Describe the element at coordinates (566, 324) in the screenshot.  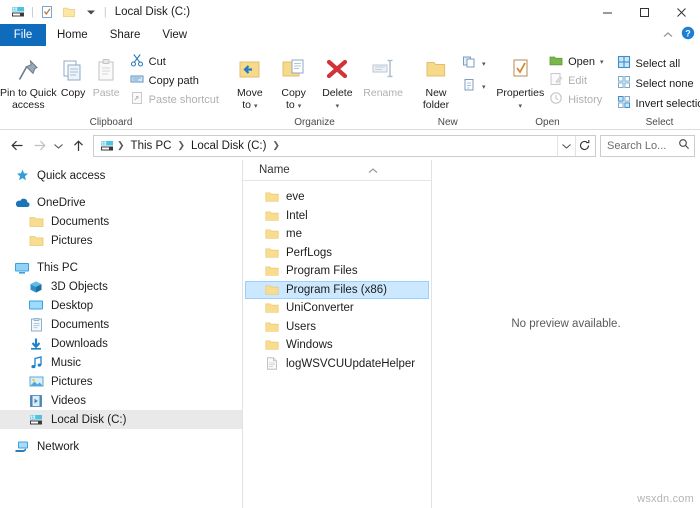
I see `preview-message: No preview available.` at that location.